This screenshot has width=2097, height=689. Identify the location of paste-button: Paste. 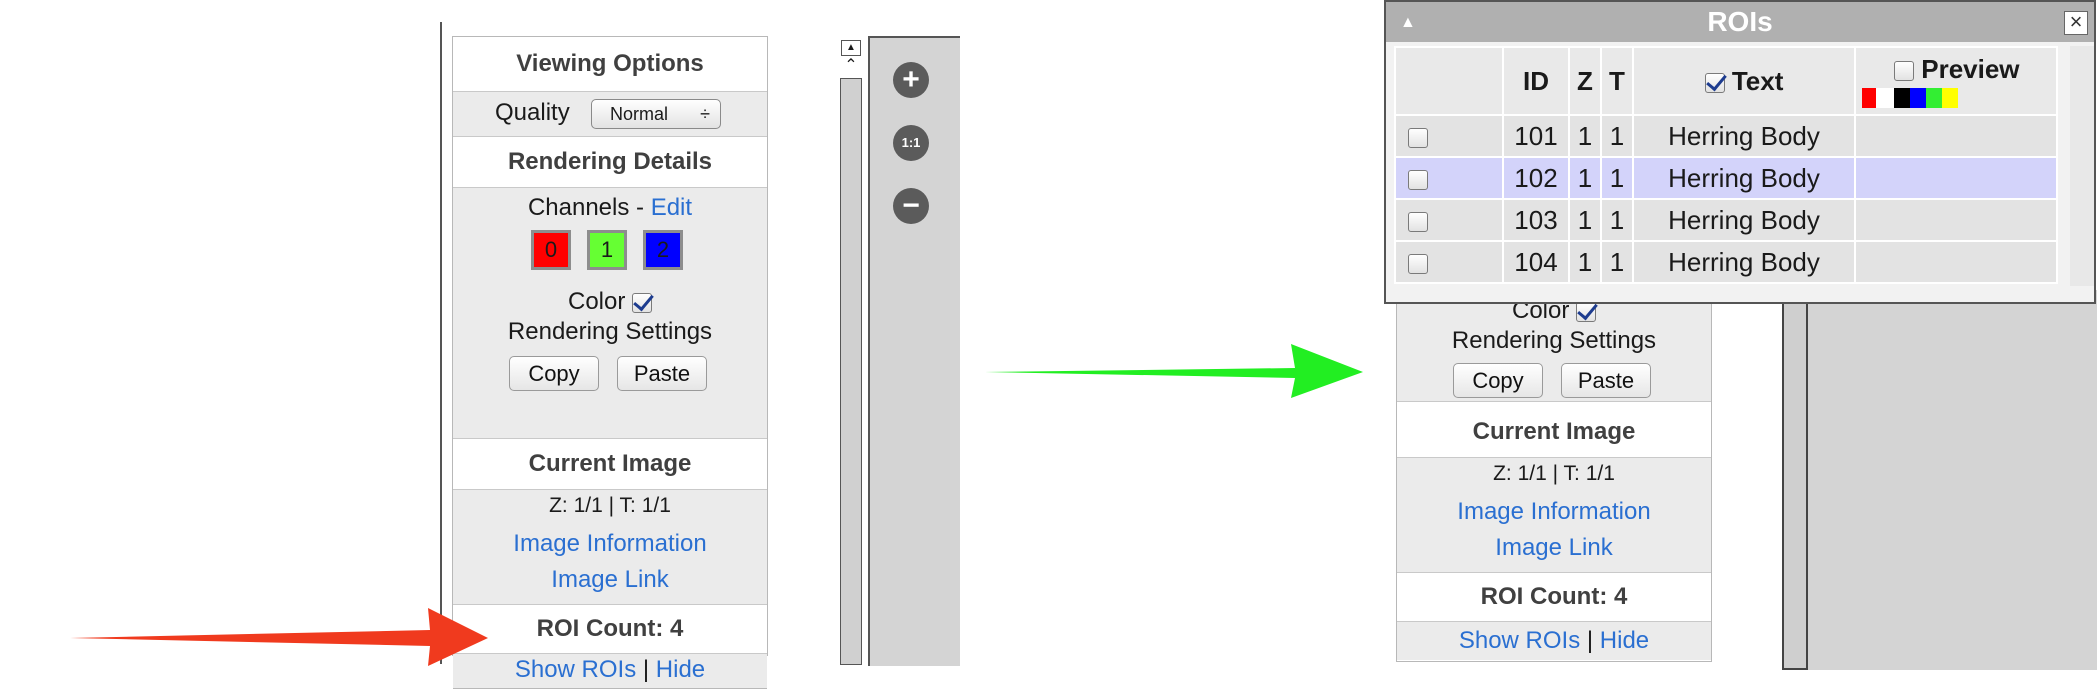
(662, 373).